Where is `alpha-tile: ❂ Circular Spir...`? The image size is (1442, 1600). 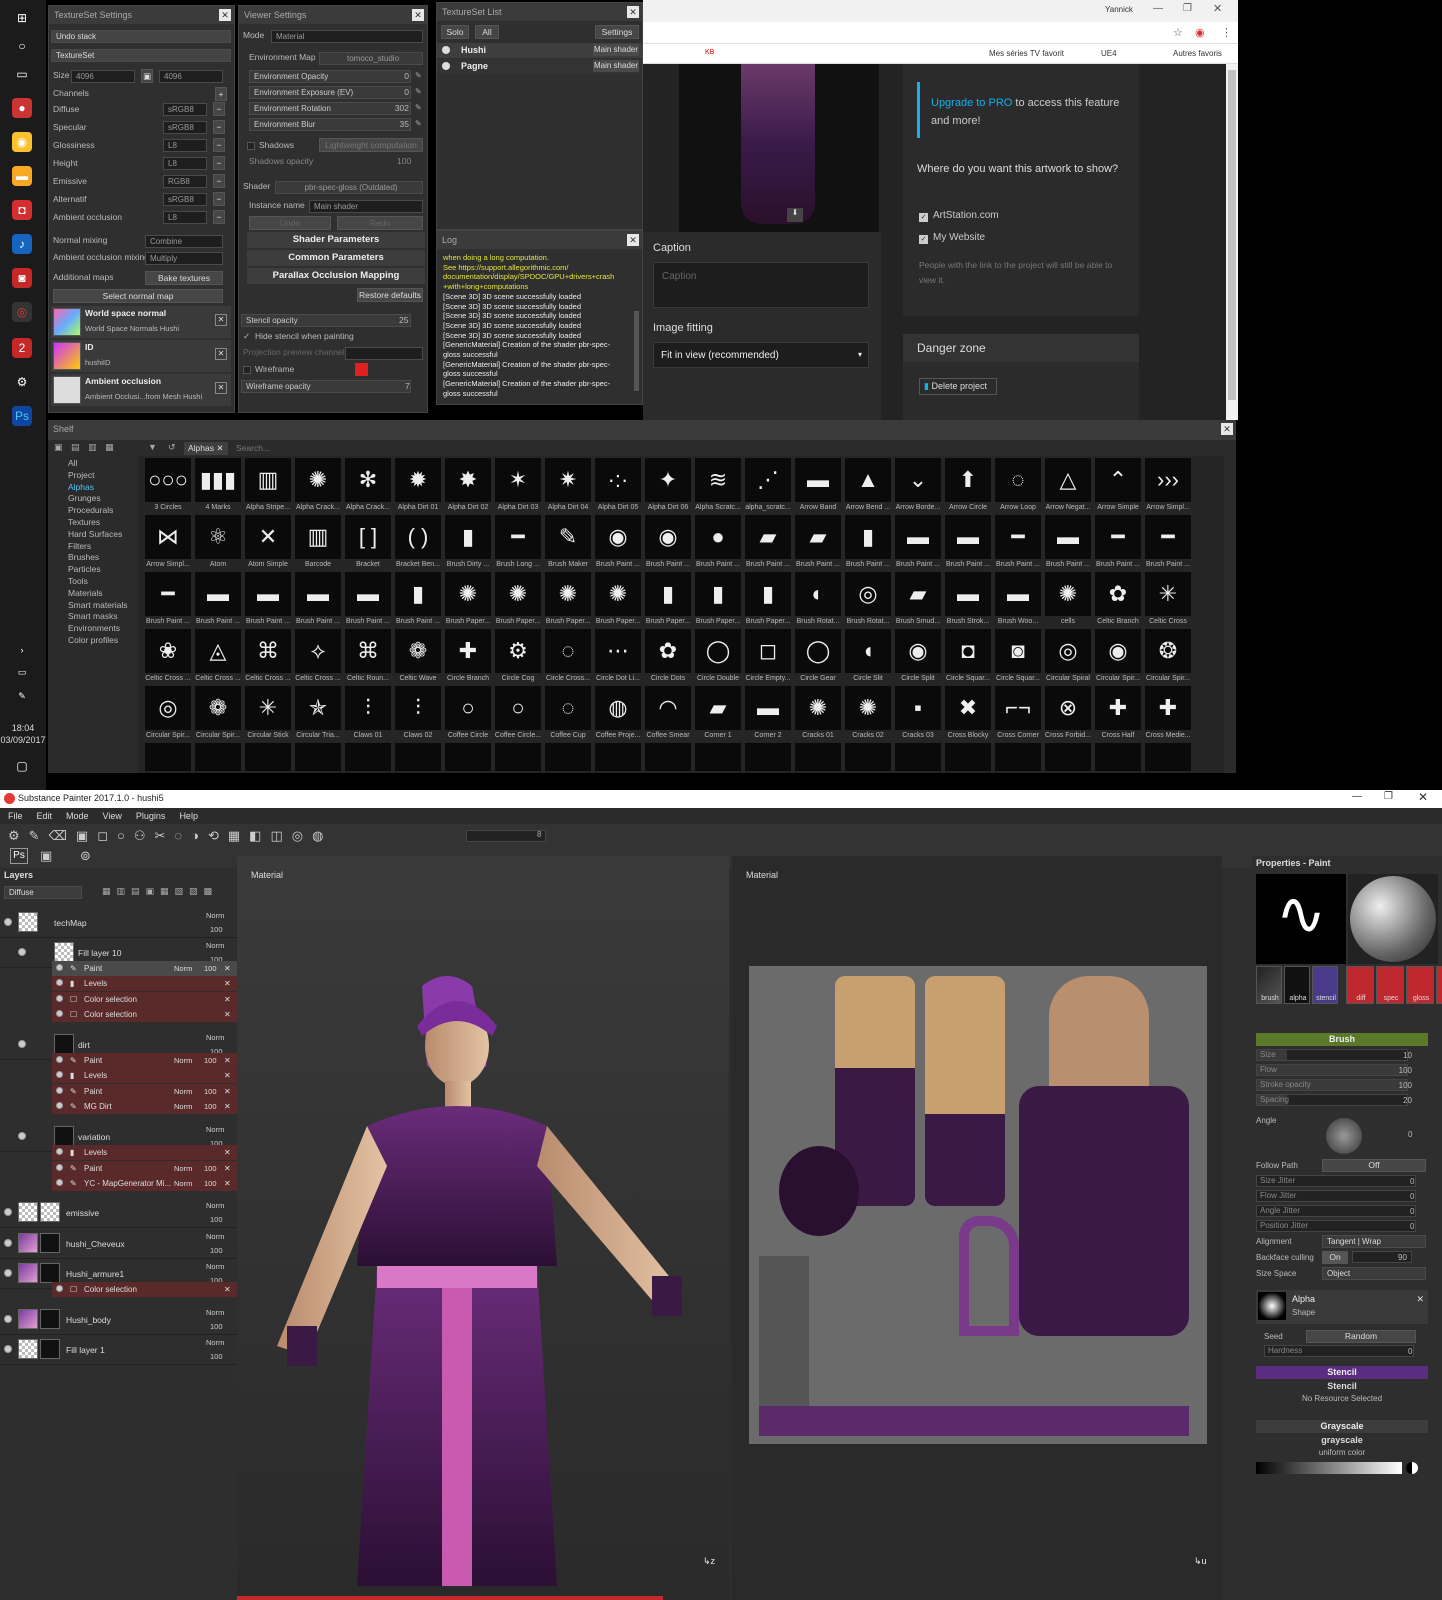
alpha-tile: ❂ Circular Spir... is located at coordinates (1168, 657).